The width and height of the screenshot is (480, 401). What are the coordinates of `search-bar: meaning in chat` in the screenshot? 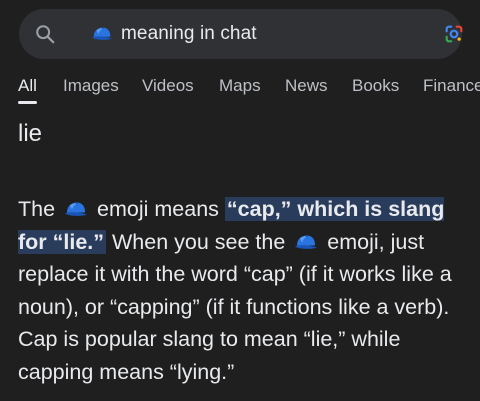 It's located at (242, 34).